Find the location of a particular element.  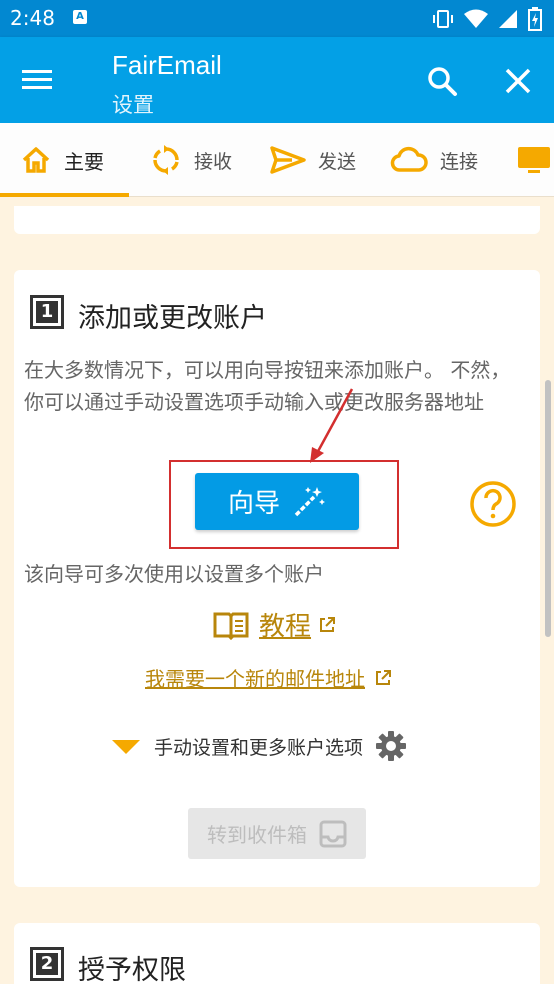

manual-setup-toggle: 手动设置和更多账户选项 is located at coordinates (258, 746).